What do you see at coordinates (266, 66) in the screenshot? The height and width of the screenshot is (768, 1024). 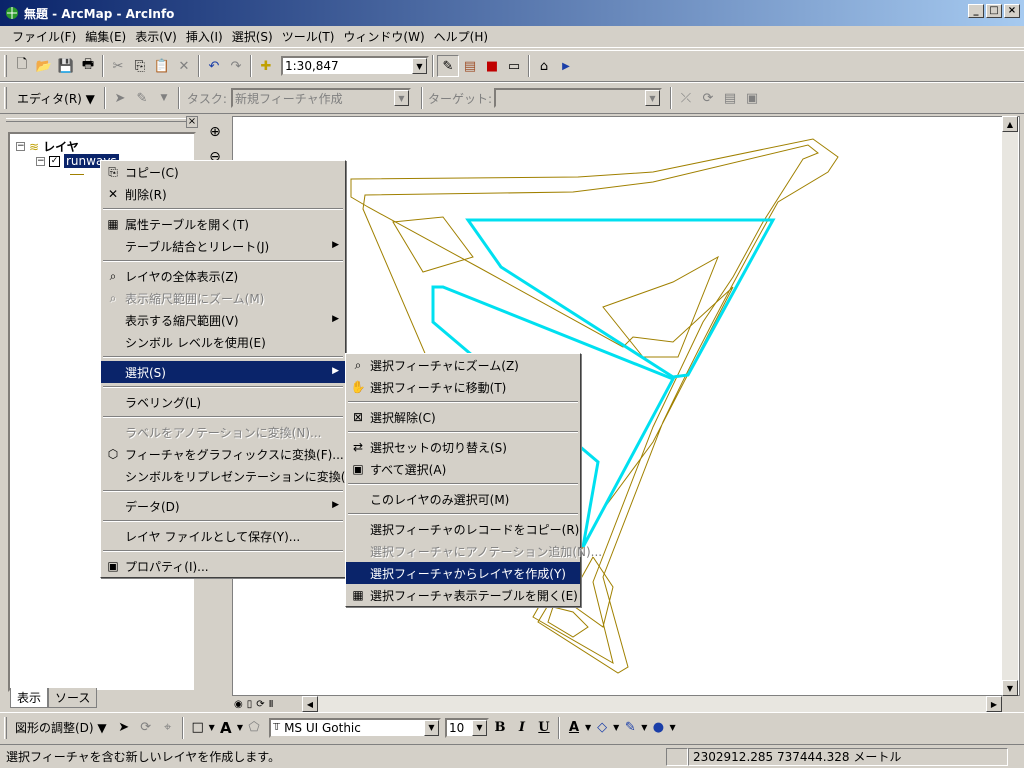 I see `add-data-icon: ✚` at bounding box center [266, 66].